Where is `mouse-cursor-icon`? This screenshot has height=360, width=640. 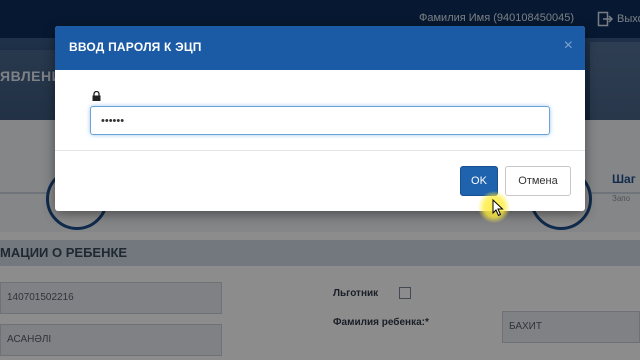 mouse-cursor-icon is located at coordinates (498, 208).